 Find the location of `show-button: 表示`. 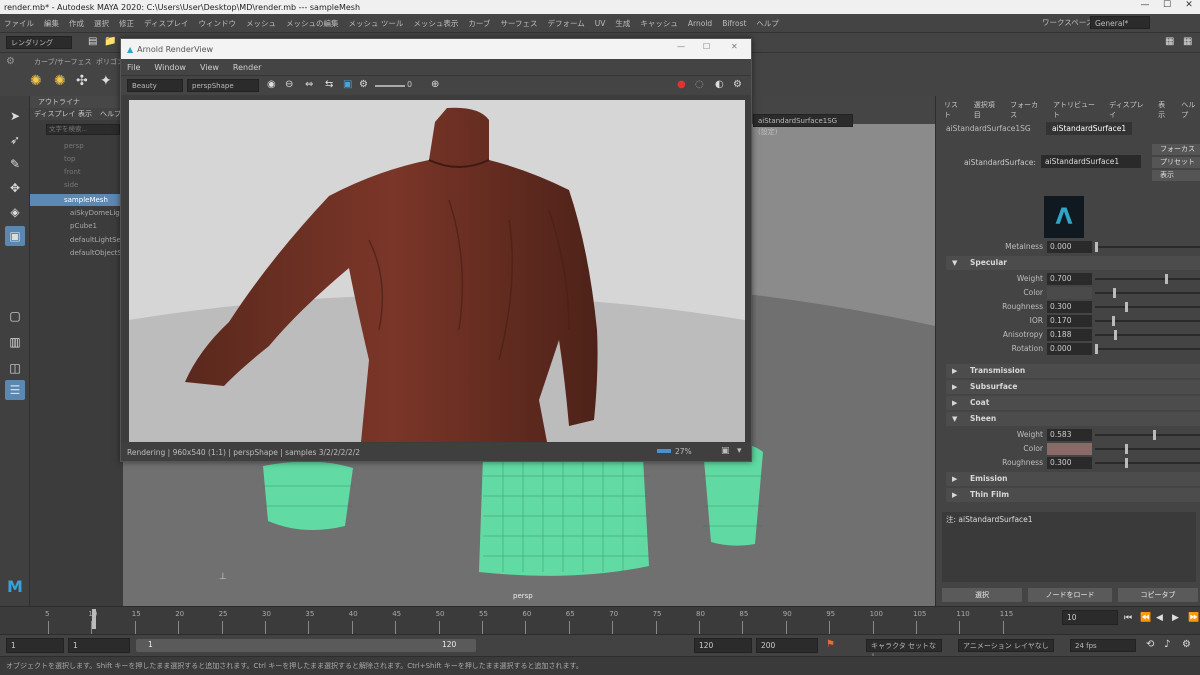

show-button: 表示 is located at coordinates (1176, 175).